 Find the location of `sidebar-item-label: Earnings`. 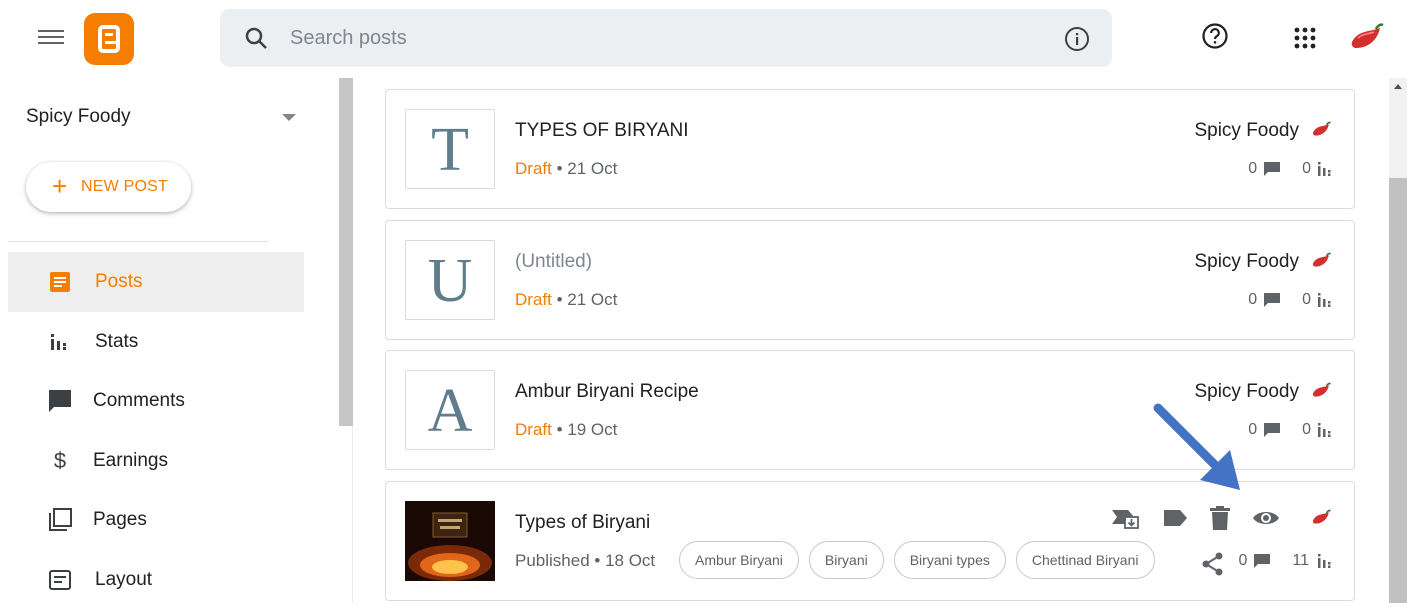

sidebar-item-label: Earnings is located at coordinates (130, 460).